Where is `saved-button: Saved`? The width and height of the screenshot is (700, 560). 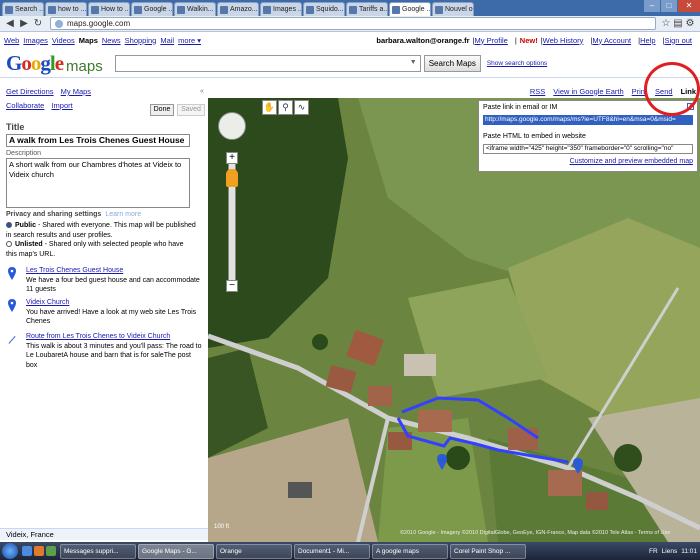
saved-button: Saved is located at coordinates (191, 110).